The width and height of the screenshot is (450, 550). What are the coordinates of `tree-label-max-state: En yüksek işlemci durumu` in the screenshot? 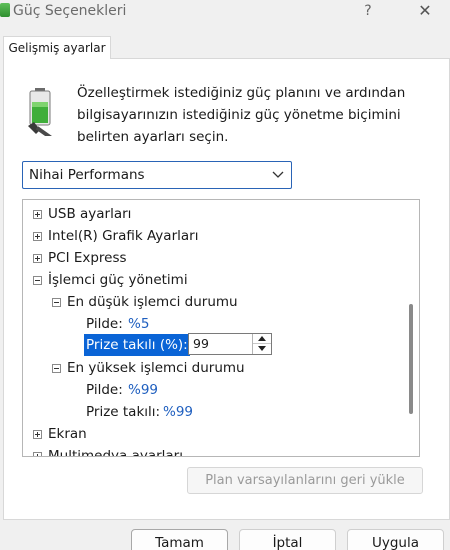 It's located at (156, 368).